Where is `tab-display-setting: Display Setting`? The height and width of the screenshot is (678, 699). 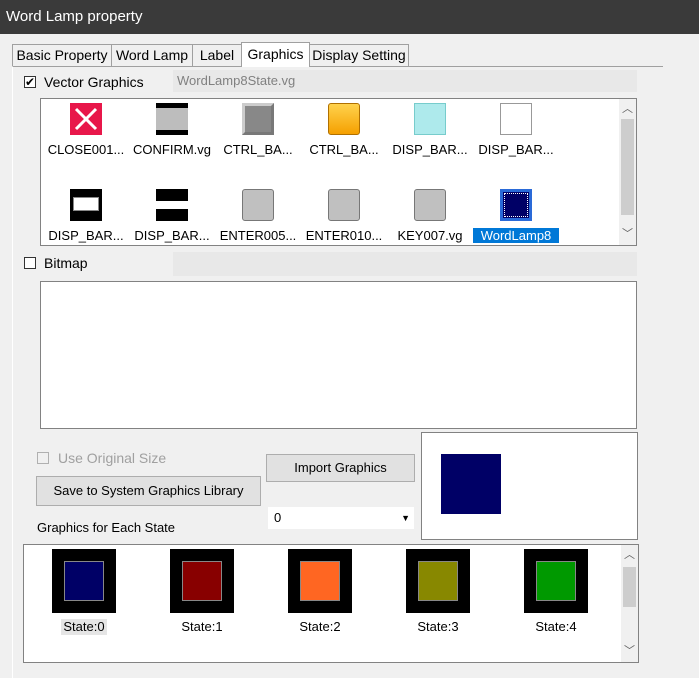
tab-display-setting: Display Setting is located at coordinates (359, 55).